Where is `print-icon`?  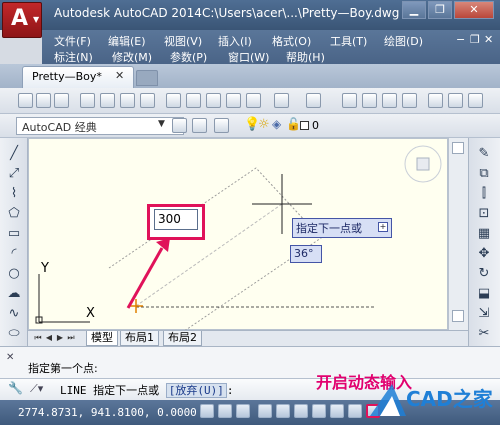 print-icon is located at coordinates (87, 100).